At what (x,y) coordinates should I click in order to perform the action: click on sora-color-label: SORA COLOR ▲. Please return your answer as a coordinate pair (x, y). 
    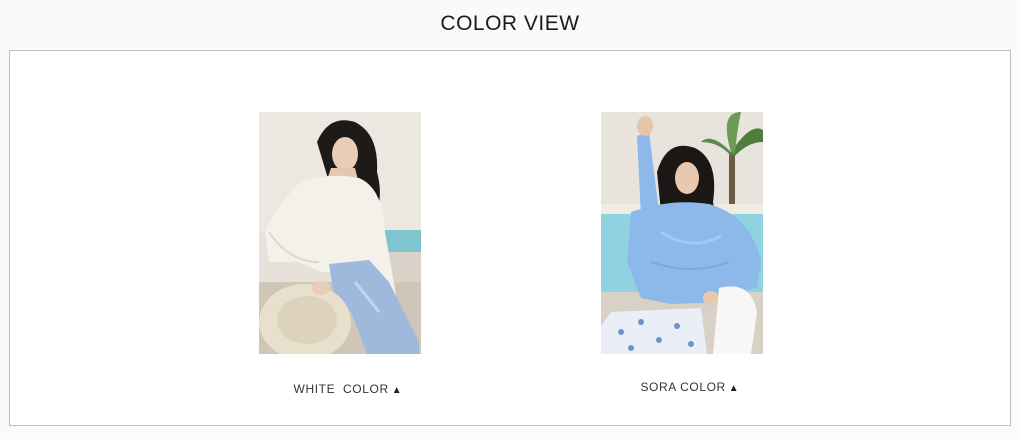
    Looking at the image, I should click on (682, 387).